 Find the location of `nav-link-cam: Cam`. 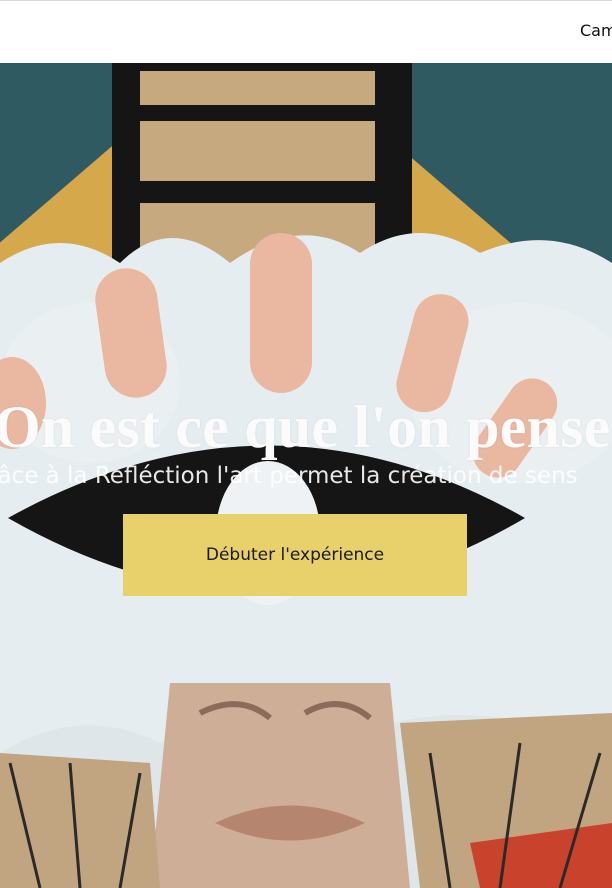

nav-link-cam: Cam is located at coordinates (596, 30).